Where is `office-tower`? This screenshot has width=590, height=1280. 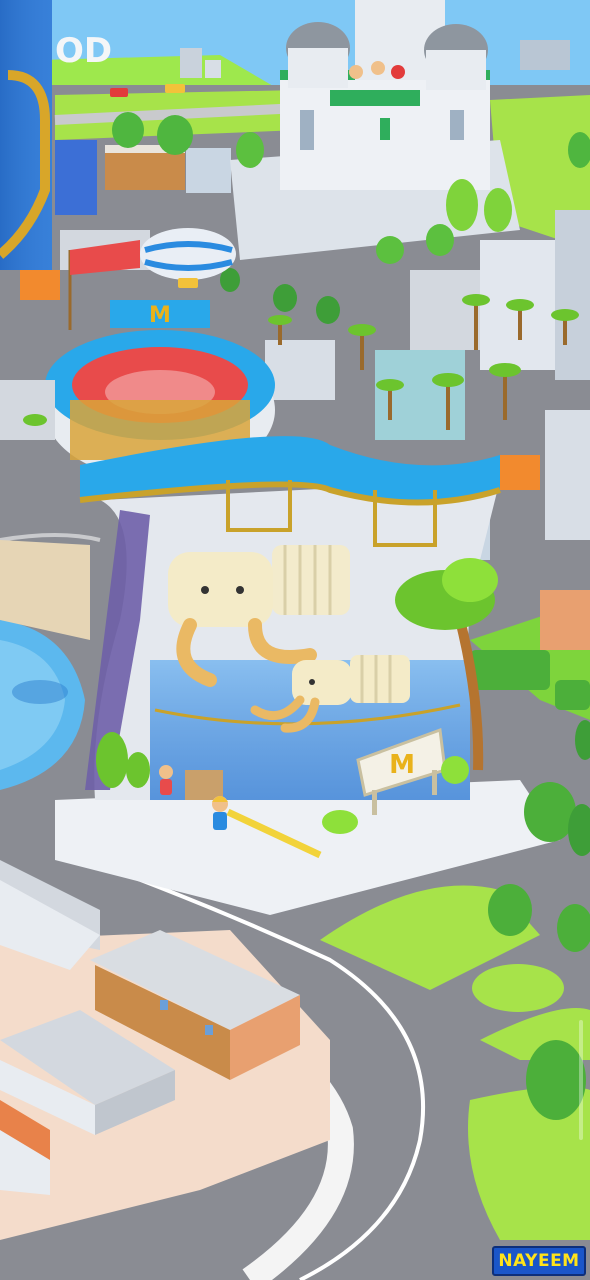
office-tower is located at coordinates (567, 475).